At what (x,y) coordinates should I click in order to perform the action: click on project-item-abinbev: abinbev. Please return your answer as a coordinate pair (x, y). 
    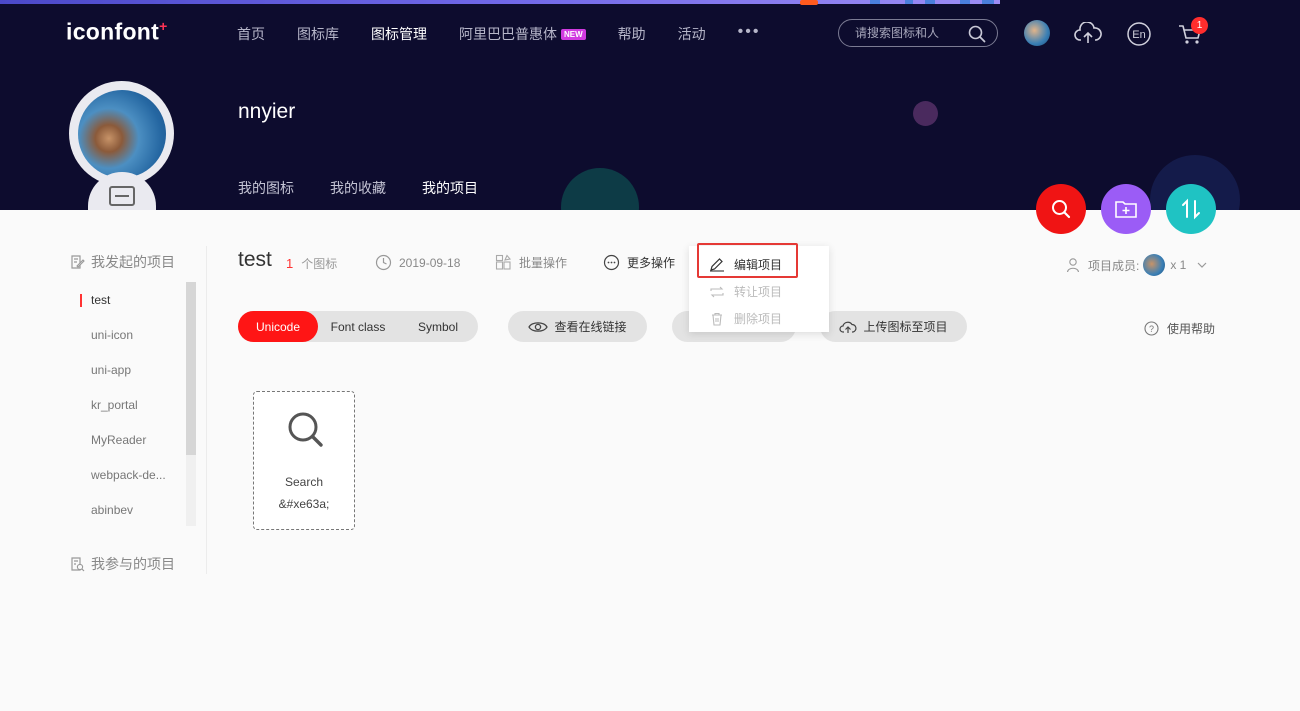
    Looking at the image, I should click on (112, 510).